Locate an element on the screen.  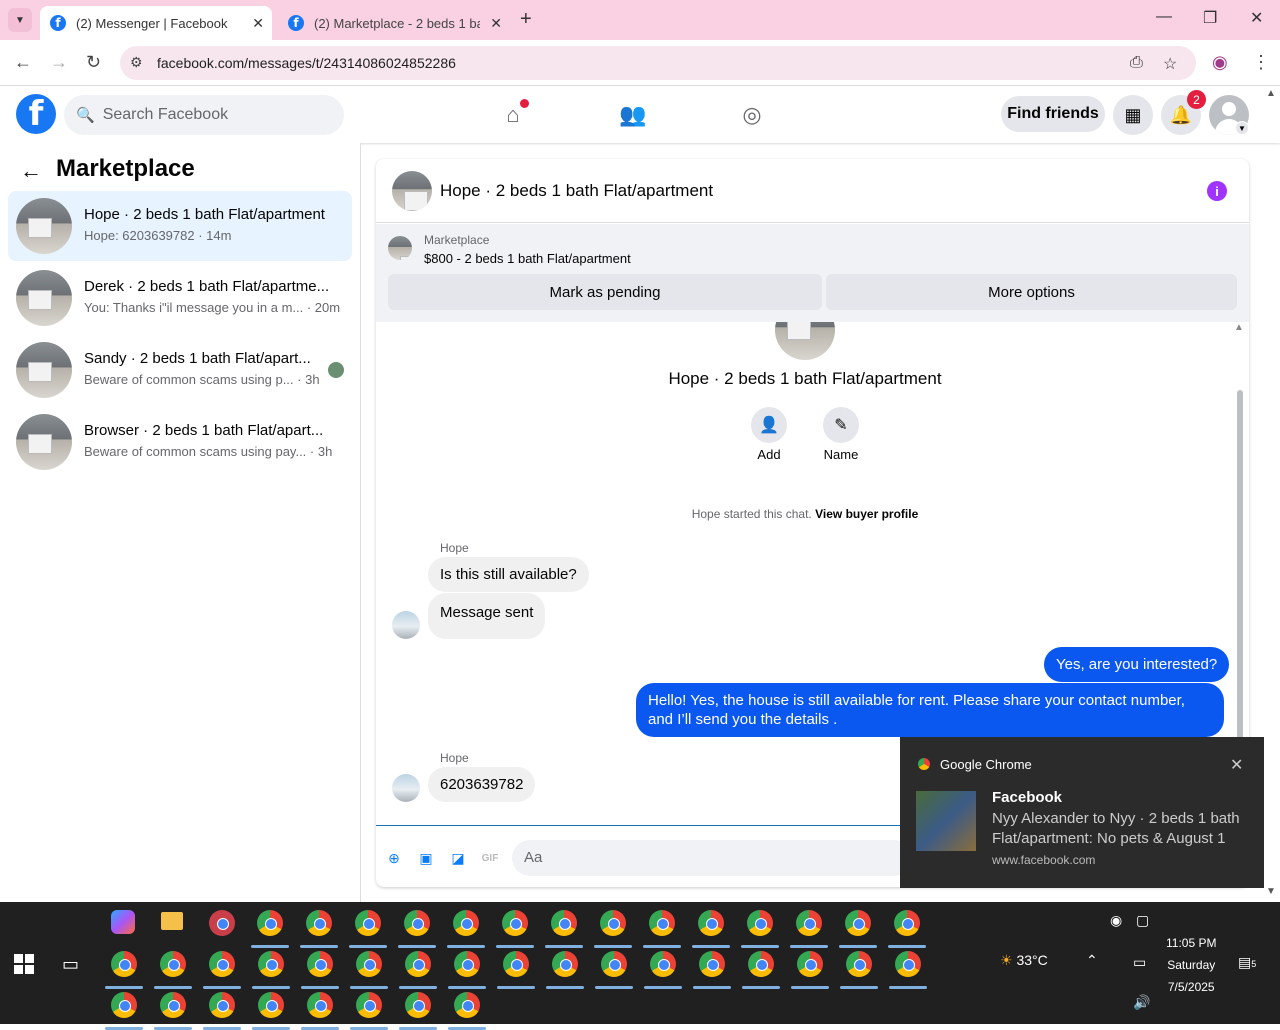
info-icon: i is located at coordinates (1217, 191).